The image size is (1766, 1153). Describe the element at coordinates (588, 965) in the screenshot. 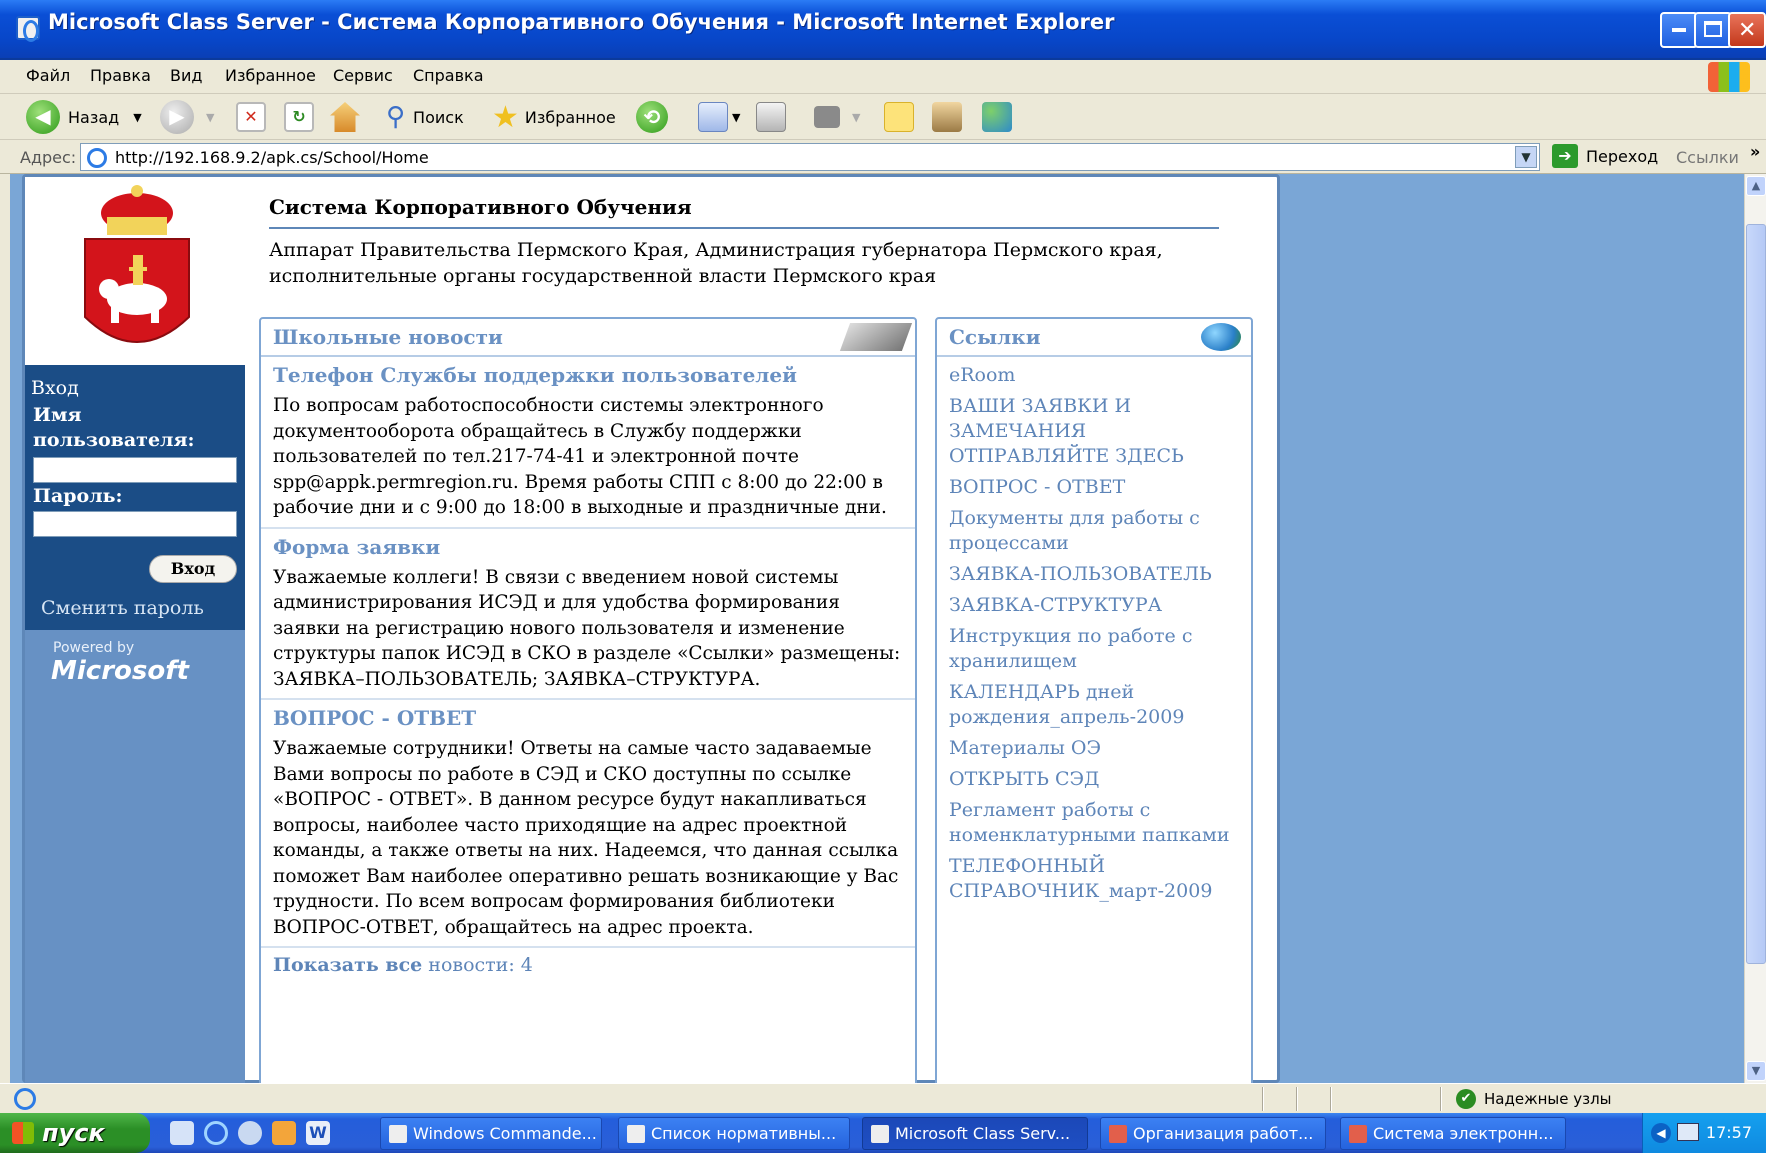

I see `news-footer: Показать все новости: 4` at that location.